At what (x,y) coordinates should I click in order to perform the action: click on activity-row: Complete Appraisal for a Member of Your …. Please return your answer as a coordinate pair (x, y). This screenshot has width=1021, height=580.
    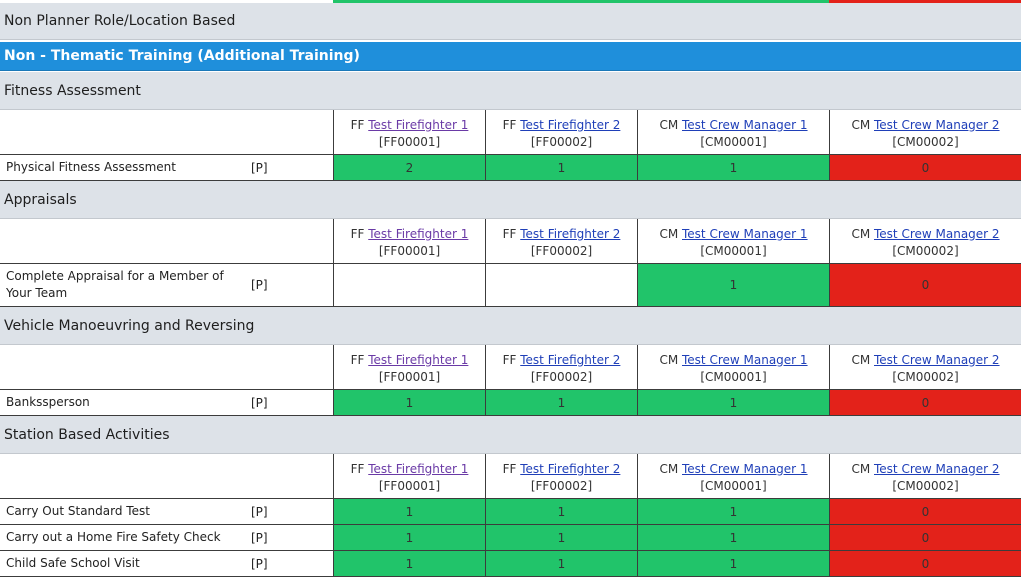
    Looking at the image, I should click on (510, 285).